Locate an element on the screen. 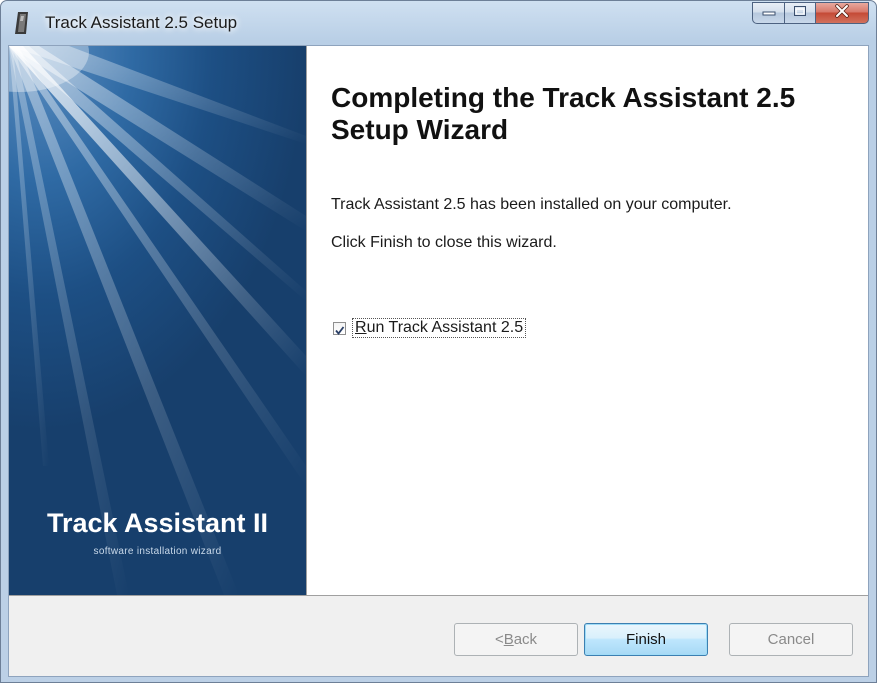 This screenshot has height=683, width=877. back-button: < Back is located at coordinates (516, 639).